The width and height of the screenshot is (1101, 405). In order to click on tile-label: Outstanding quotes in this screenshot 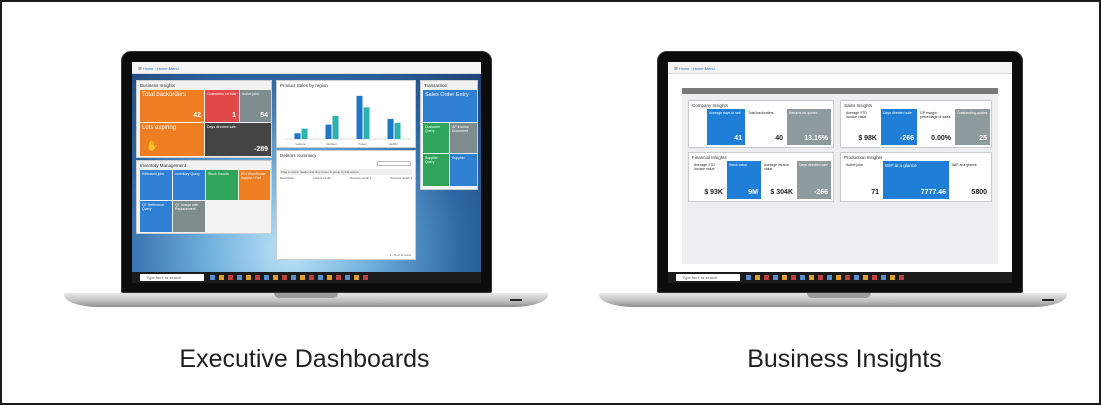, I will do `click(972, 113)`.